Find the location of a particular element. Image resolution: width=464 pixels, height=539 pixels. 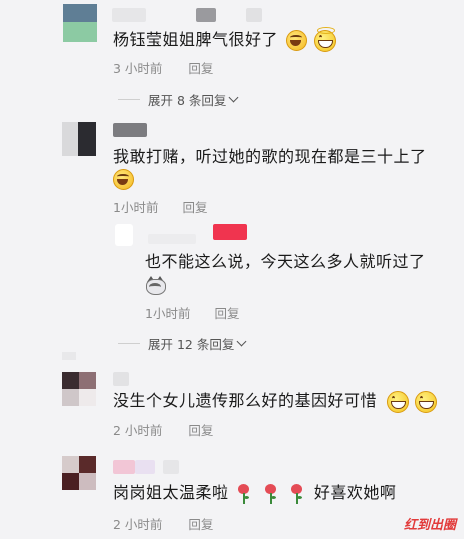

comment-meta: 3 小时前 回复 is located at coordinates (163, 67).